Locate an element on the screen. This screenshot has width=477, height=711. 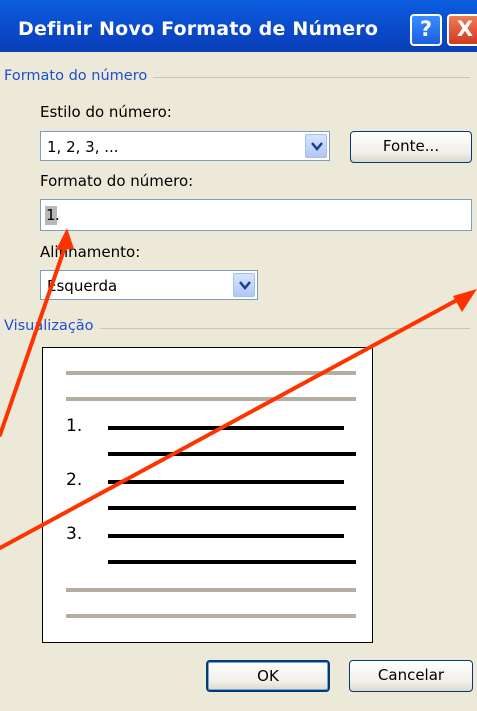
annotation-arrow-line is located at coordinates (34, 339).